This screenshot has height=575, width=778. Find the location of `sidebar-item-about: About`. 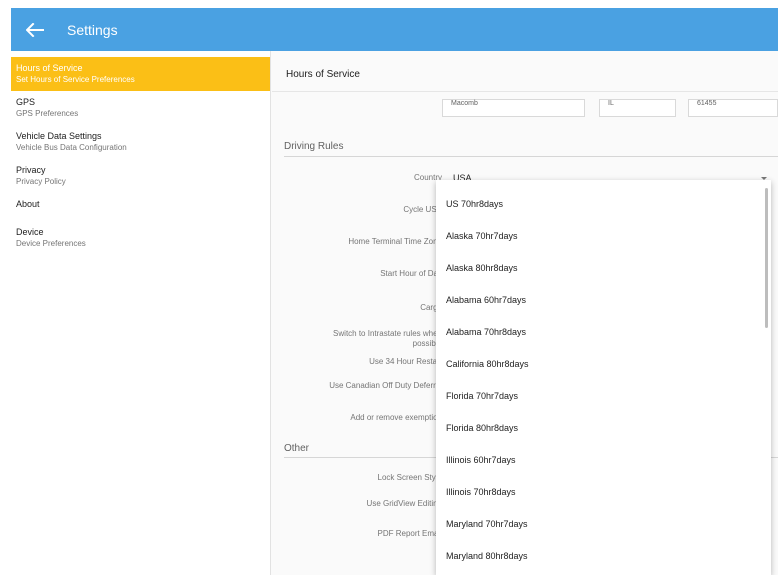

sidebar-item-about: About is located at coordinates (140, 207).